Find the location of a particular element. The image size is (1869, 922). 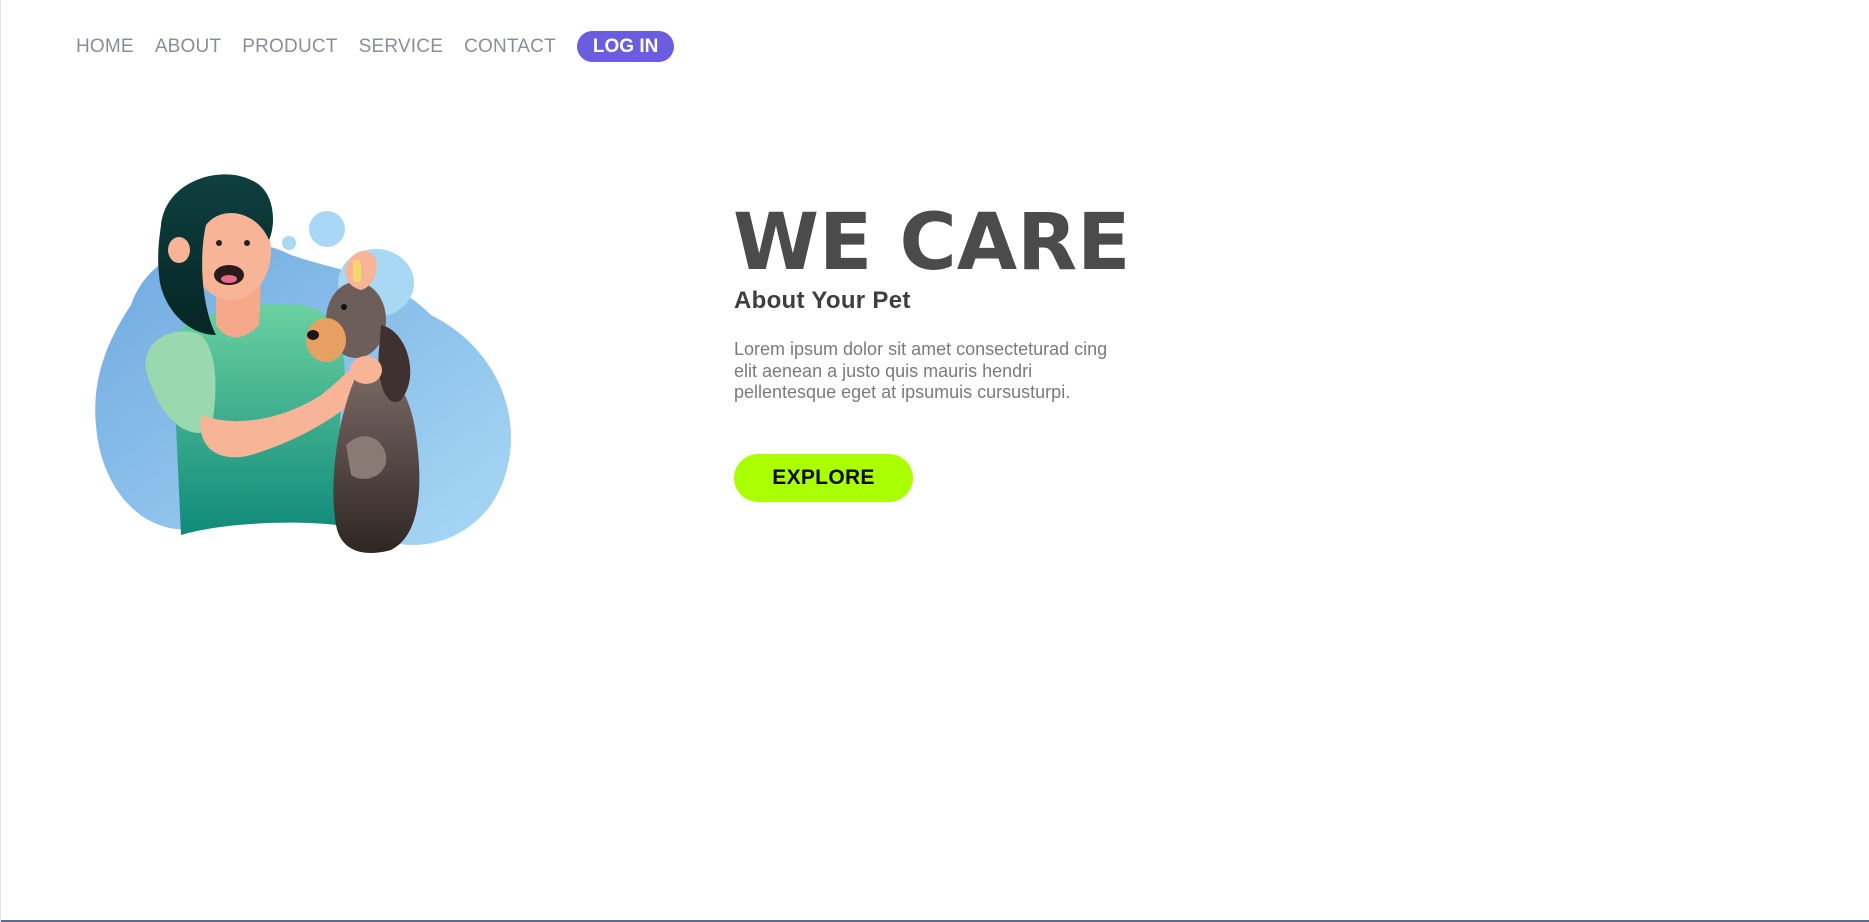

hero-subtitle: About Your Pet is located at coordinates (822, 300).